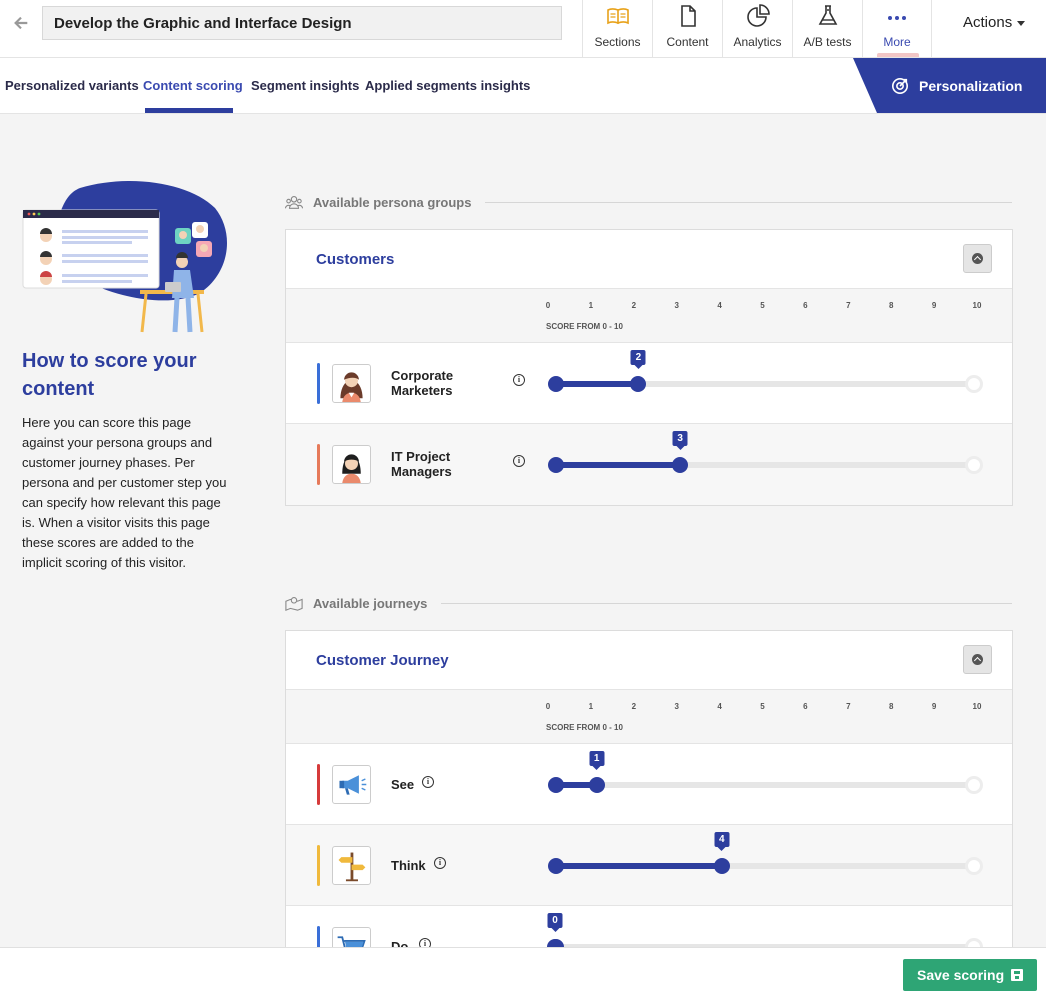  I want to click on save-scoring-button: Save scoring, so click(970, 975).